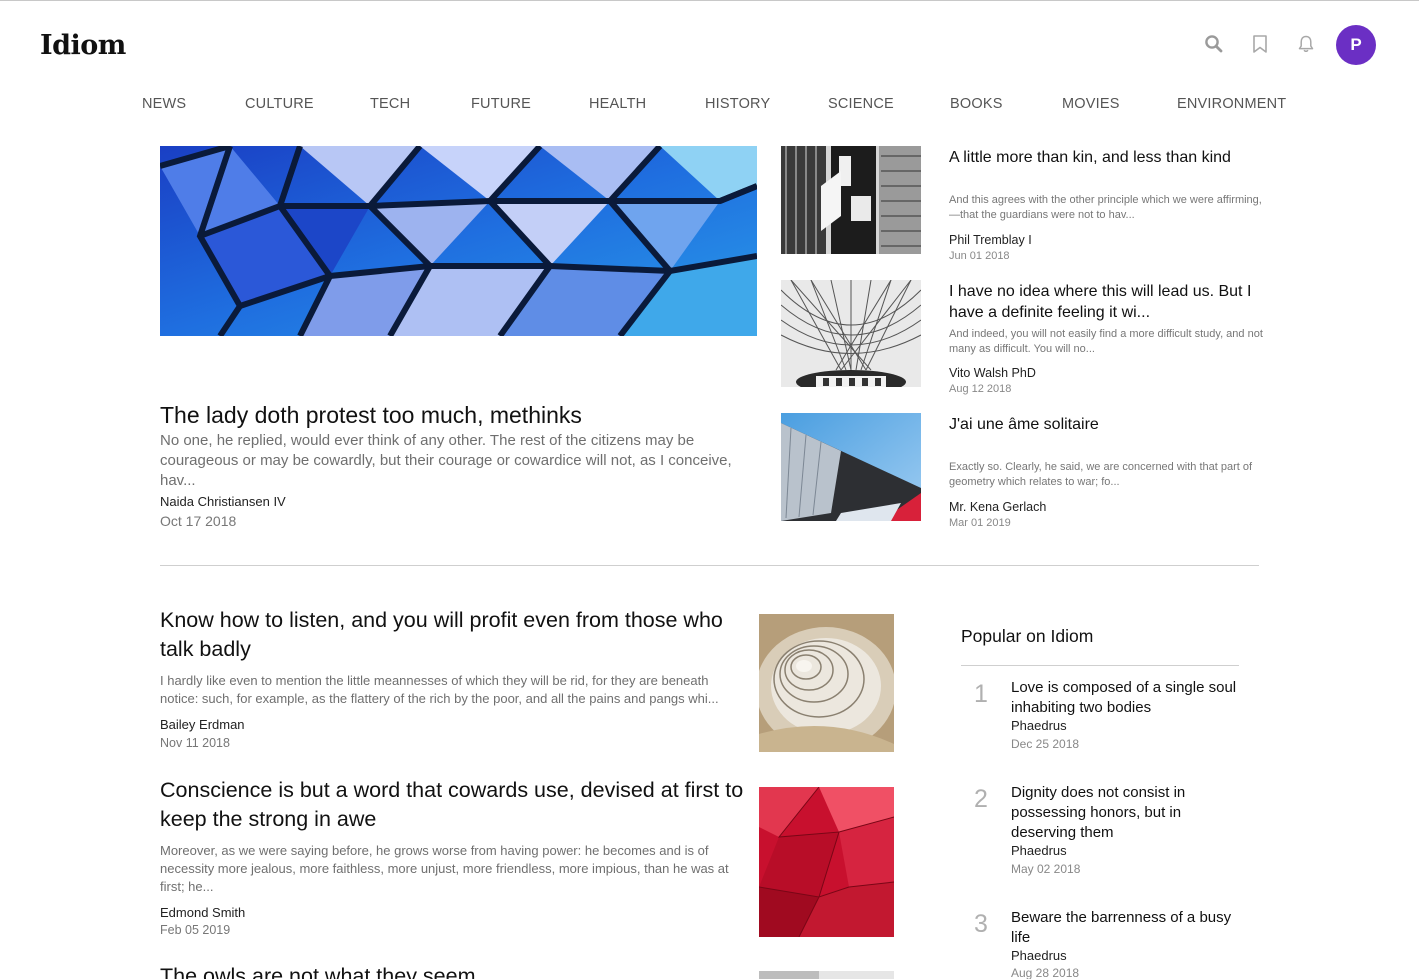 Image resolution: width=1419 pixels, height=979 pixels. What do you see at coordinates (992, 373) in the screenshot?
I see `side-article-author: Vito Walsh PhD` at bounding box center [992, 373].